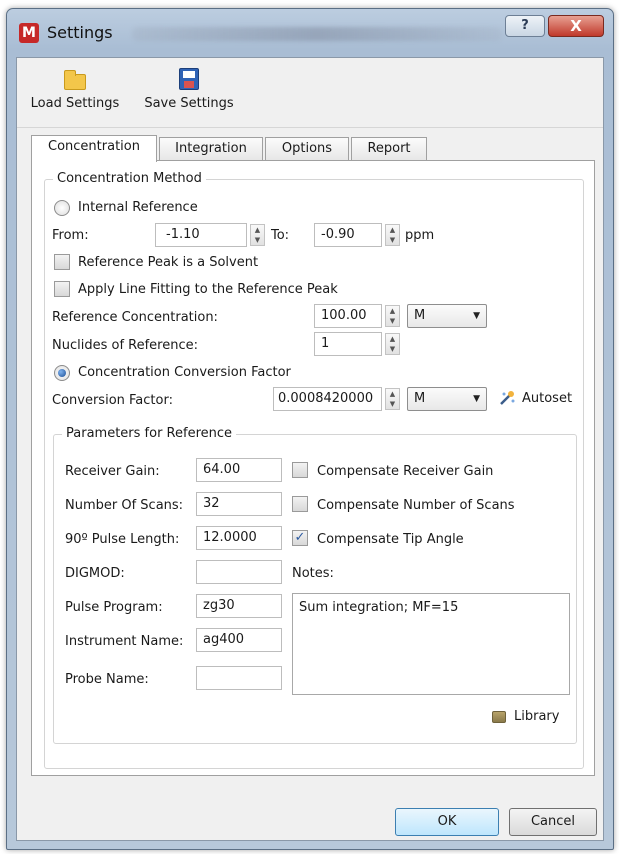 The width and height of the screenshot is (619, 854). I want to click on compensate-tip-angle-checkbox: ✓, so click(300, 538).